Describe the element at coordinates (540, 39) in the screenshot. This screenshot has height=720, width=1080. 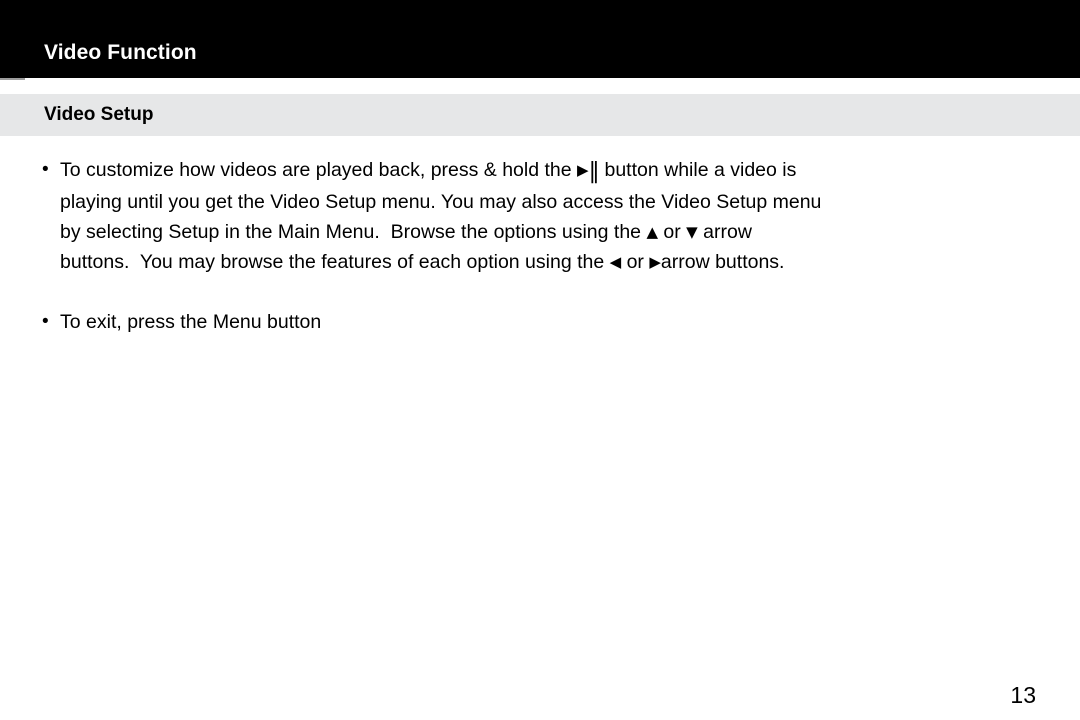
I see `title-bar: Video Function` at that location.